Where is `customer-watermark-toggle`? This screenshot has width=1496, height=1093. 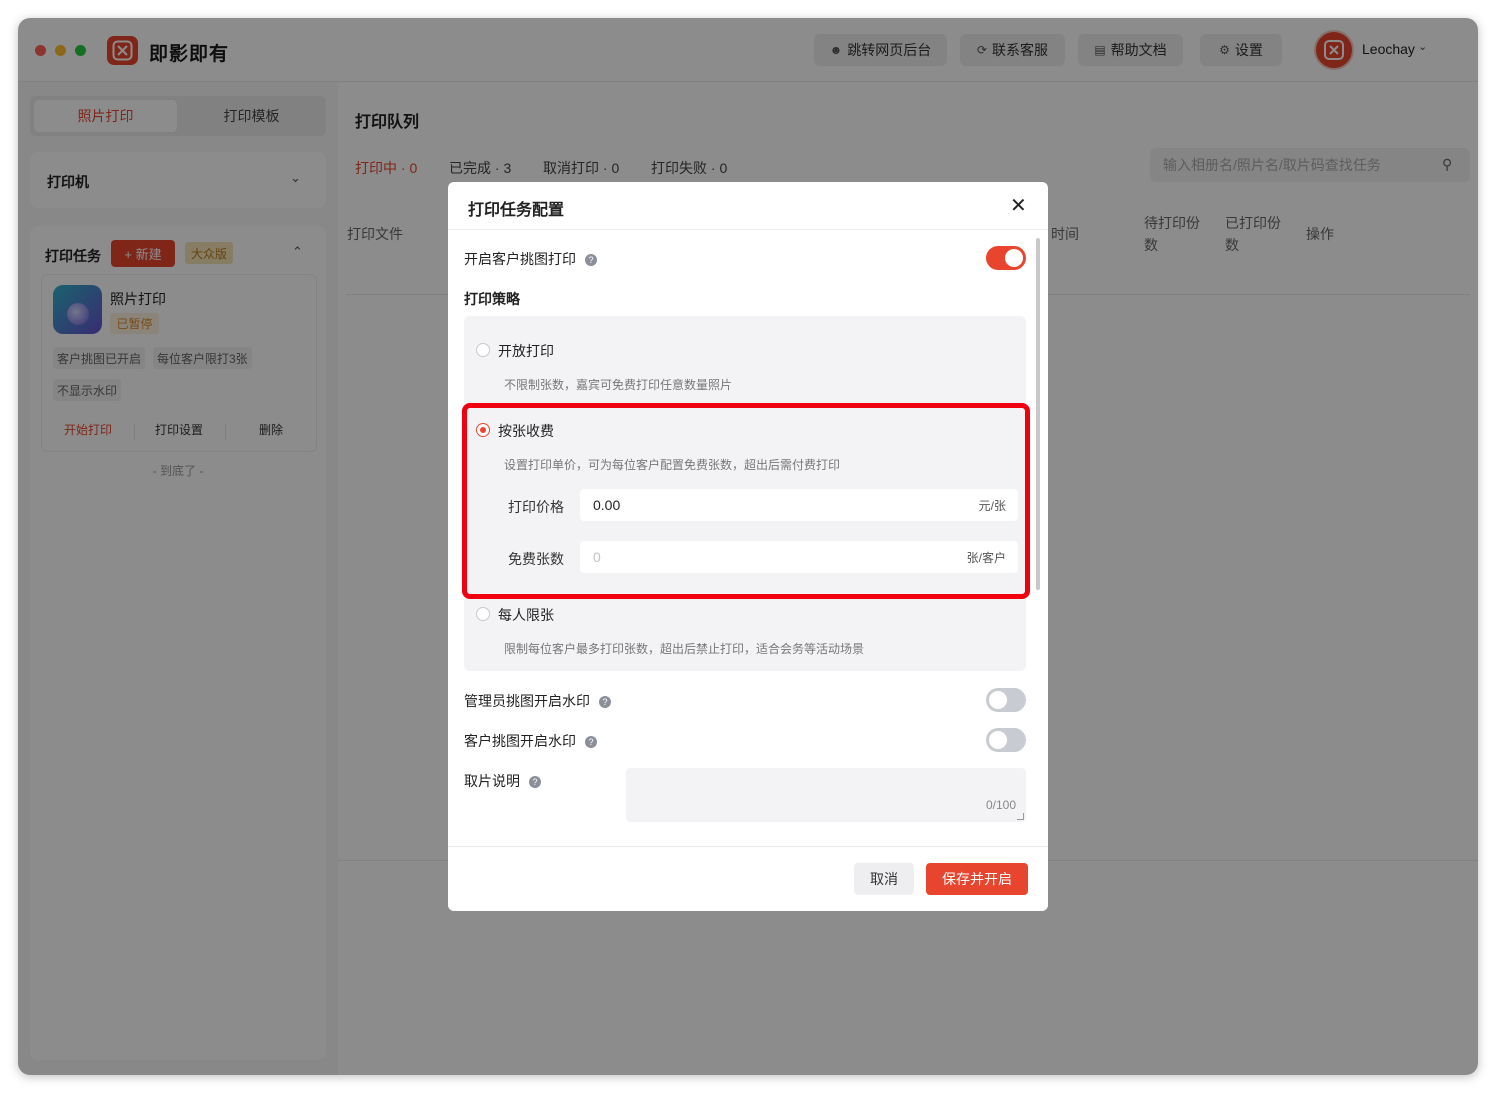 customer-watermark-toggle is located at coordinates (1006, 740).